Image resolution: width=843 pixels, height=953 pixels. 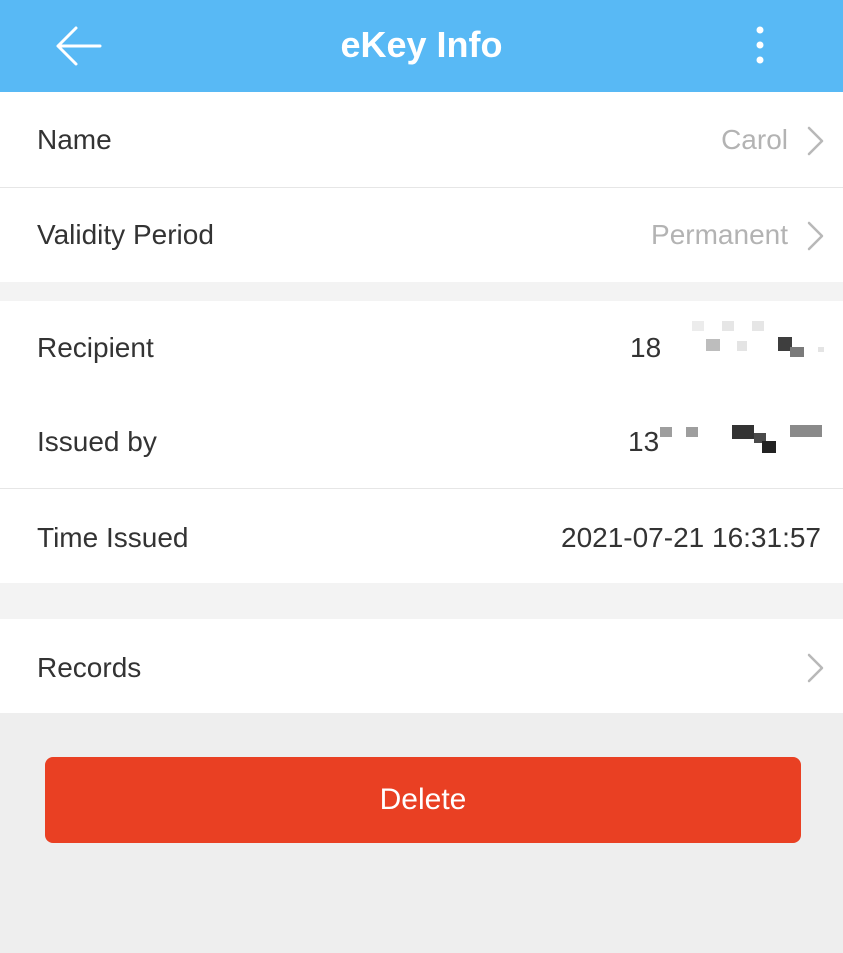 What do you see at coordinates (74, 139) in the screenshot?
I see `name-label: Name` at bounding box center [74, 139].